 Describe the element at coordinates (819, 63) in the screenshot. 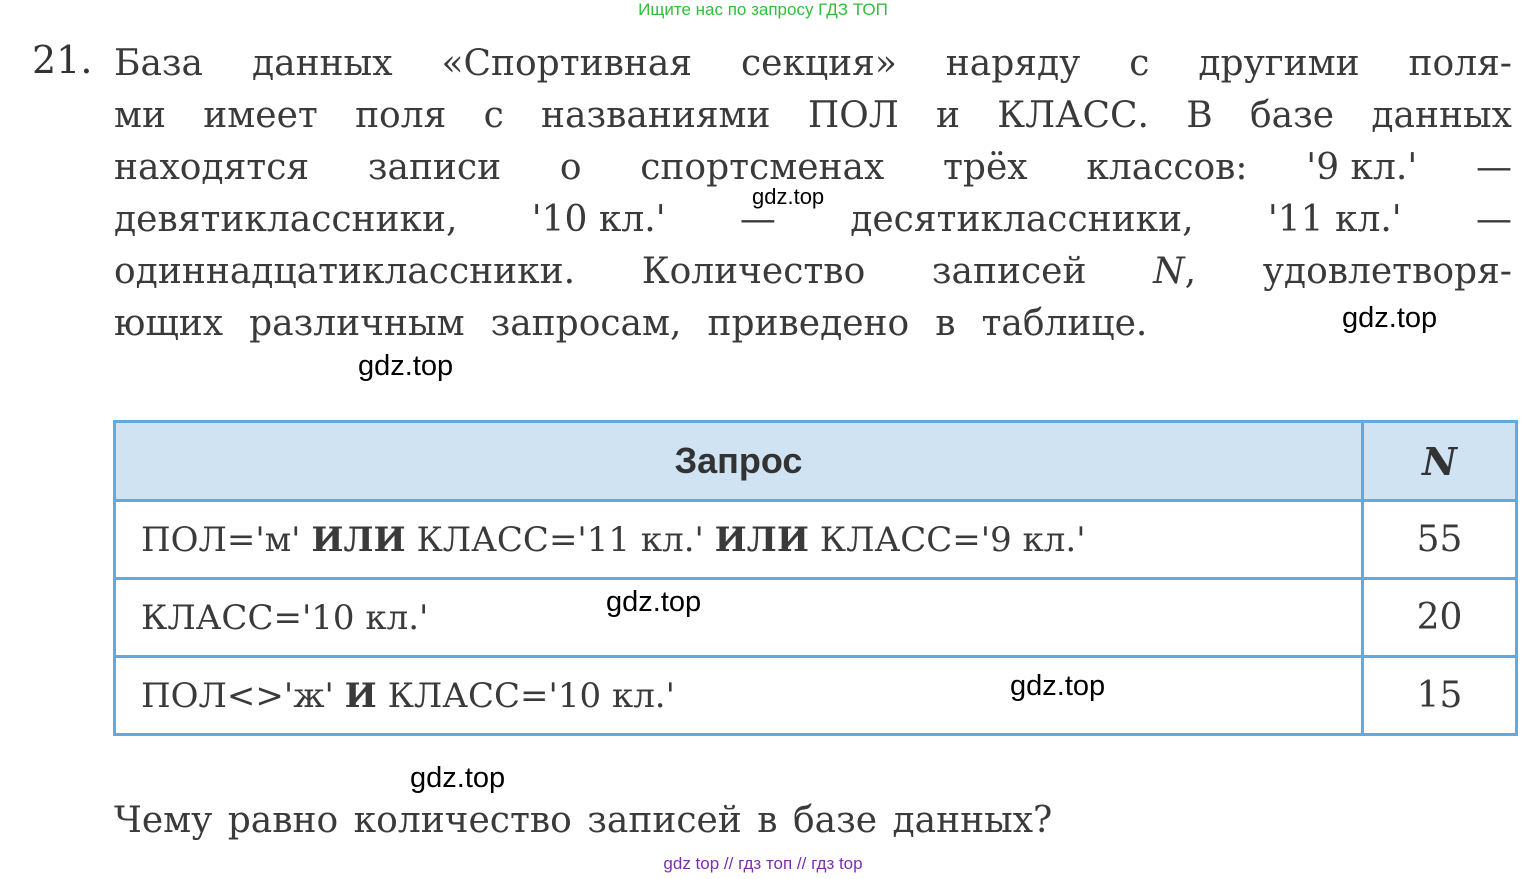

I see `problem-word: секция»` at that location.